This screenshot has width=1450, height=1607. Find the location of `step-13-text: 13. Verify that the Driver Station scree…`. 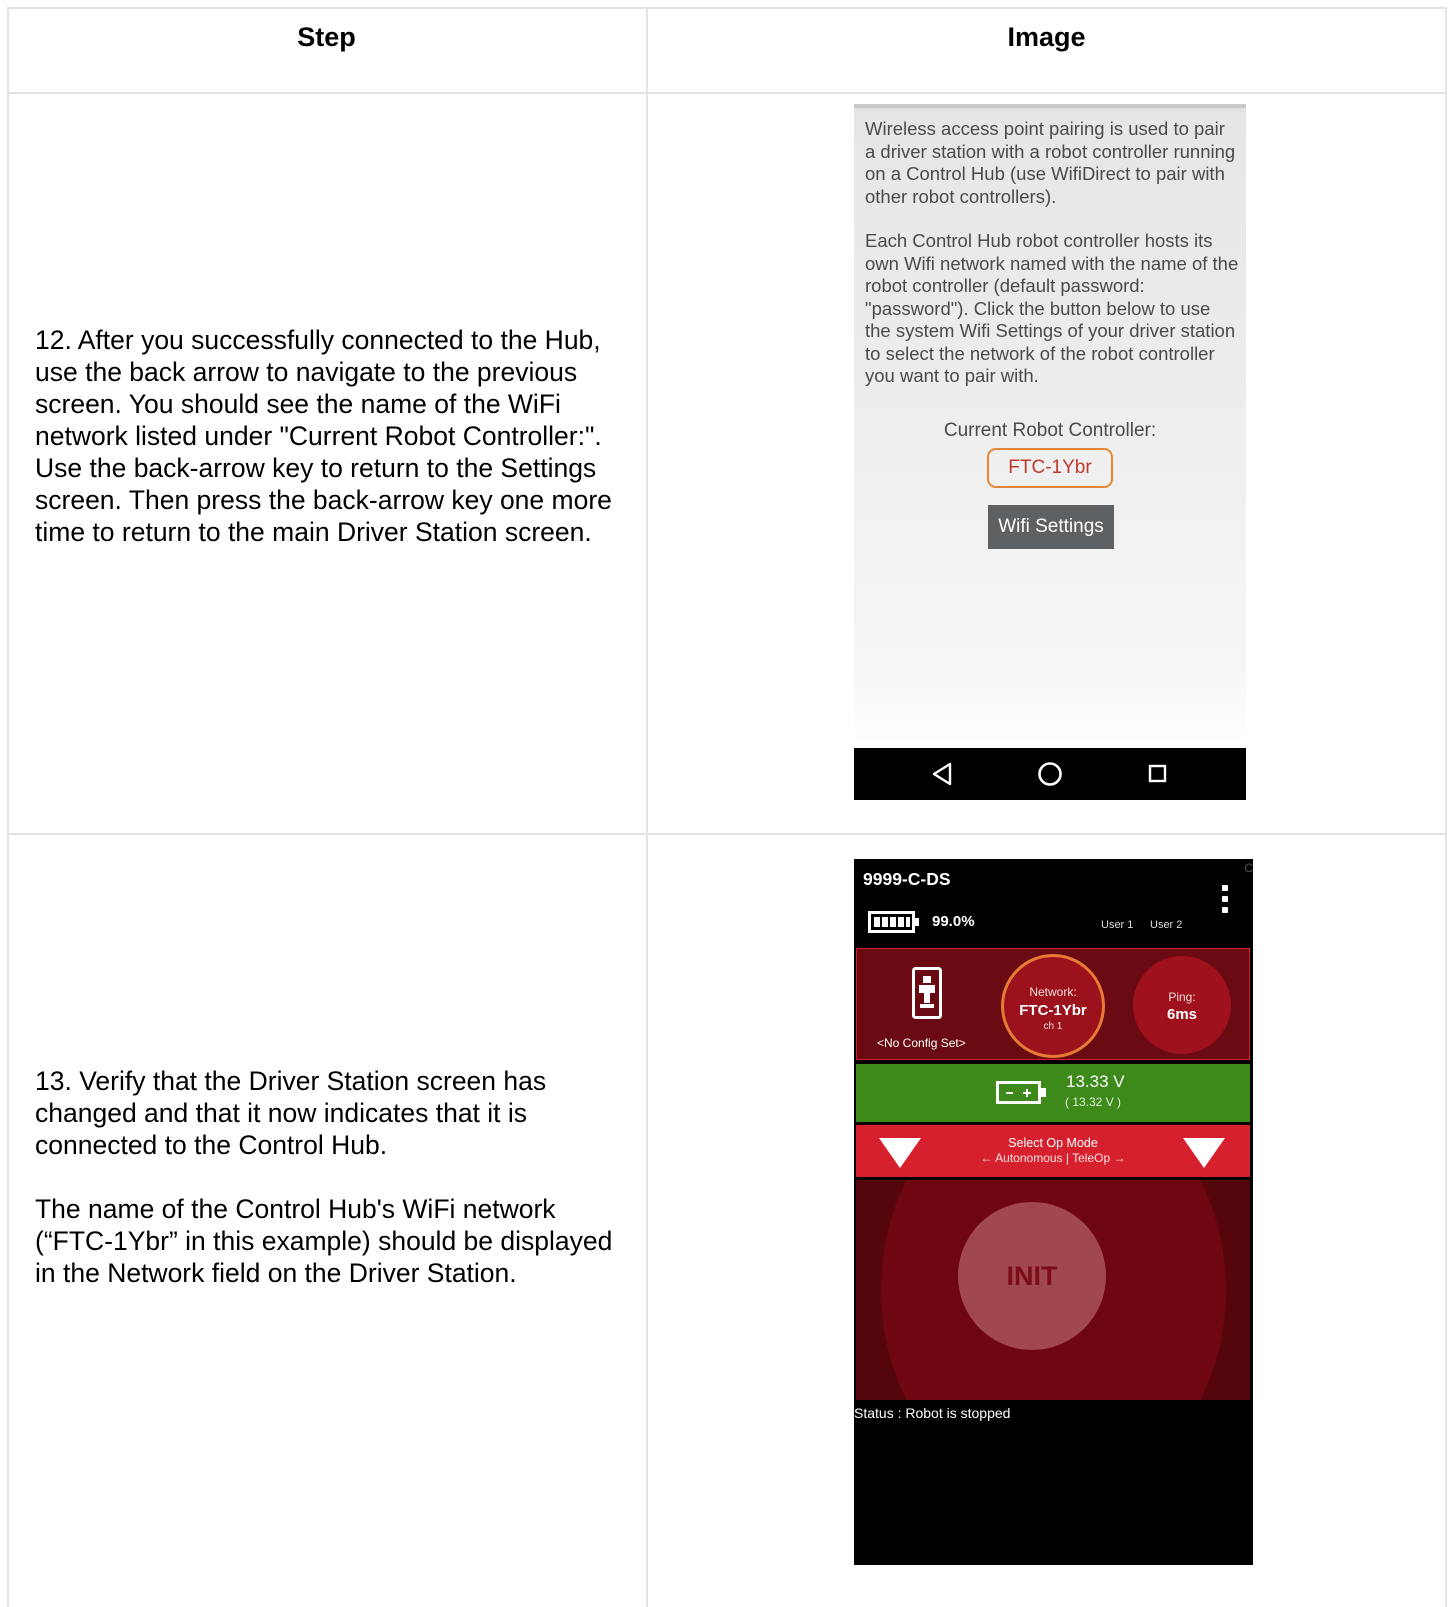

step-13-text: 13. Verify that the Driver Station scree… is located at coordinates (335, 1177).